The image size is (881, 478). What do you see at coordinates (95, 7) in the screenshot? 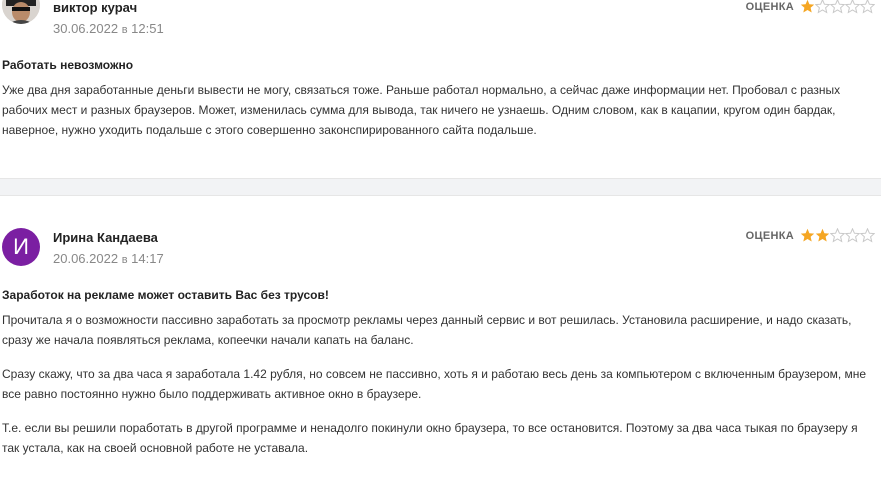
I see `review-author: виктор курач` at bounding box center [95, 7].